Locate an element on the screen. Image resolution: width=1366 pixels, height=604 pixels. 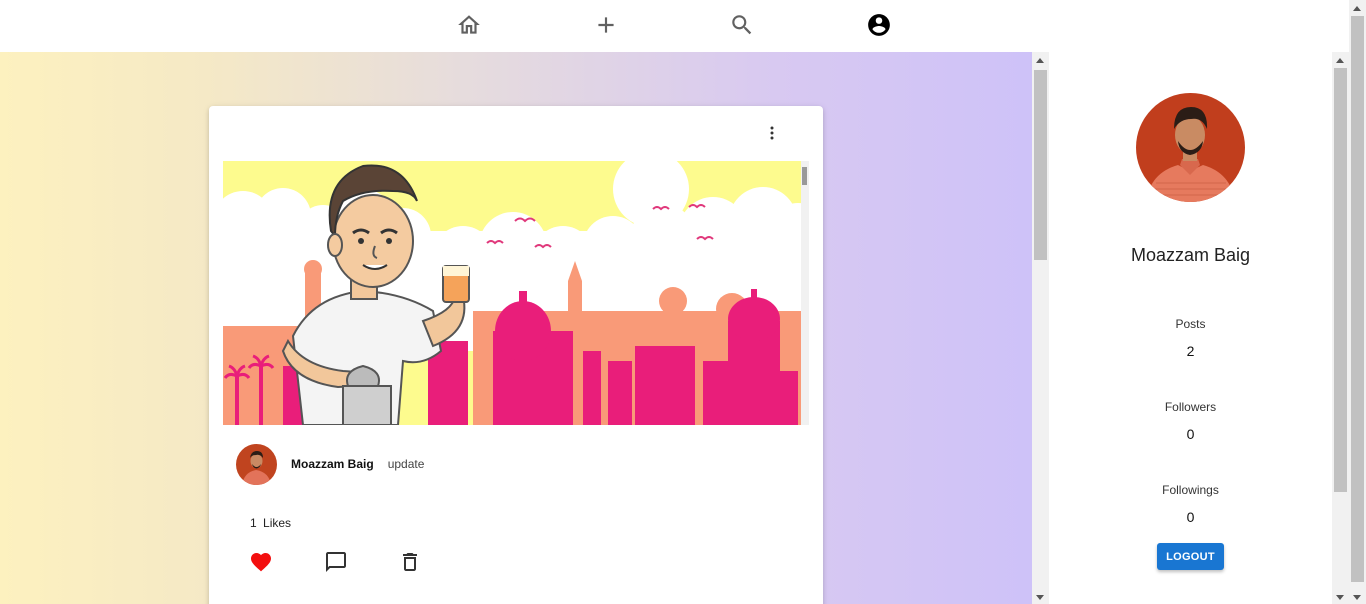
followings-count: 0 is located at coordinates (1190, 517).